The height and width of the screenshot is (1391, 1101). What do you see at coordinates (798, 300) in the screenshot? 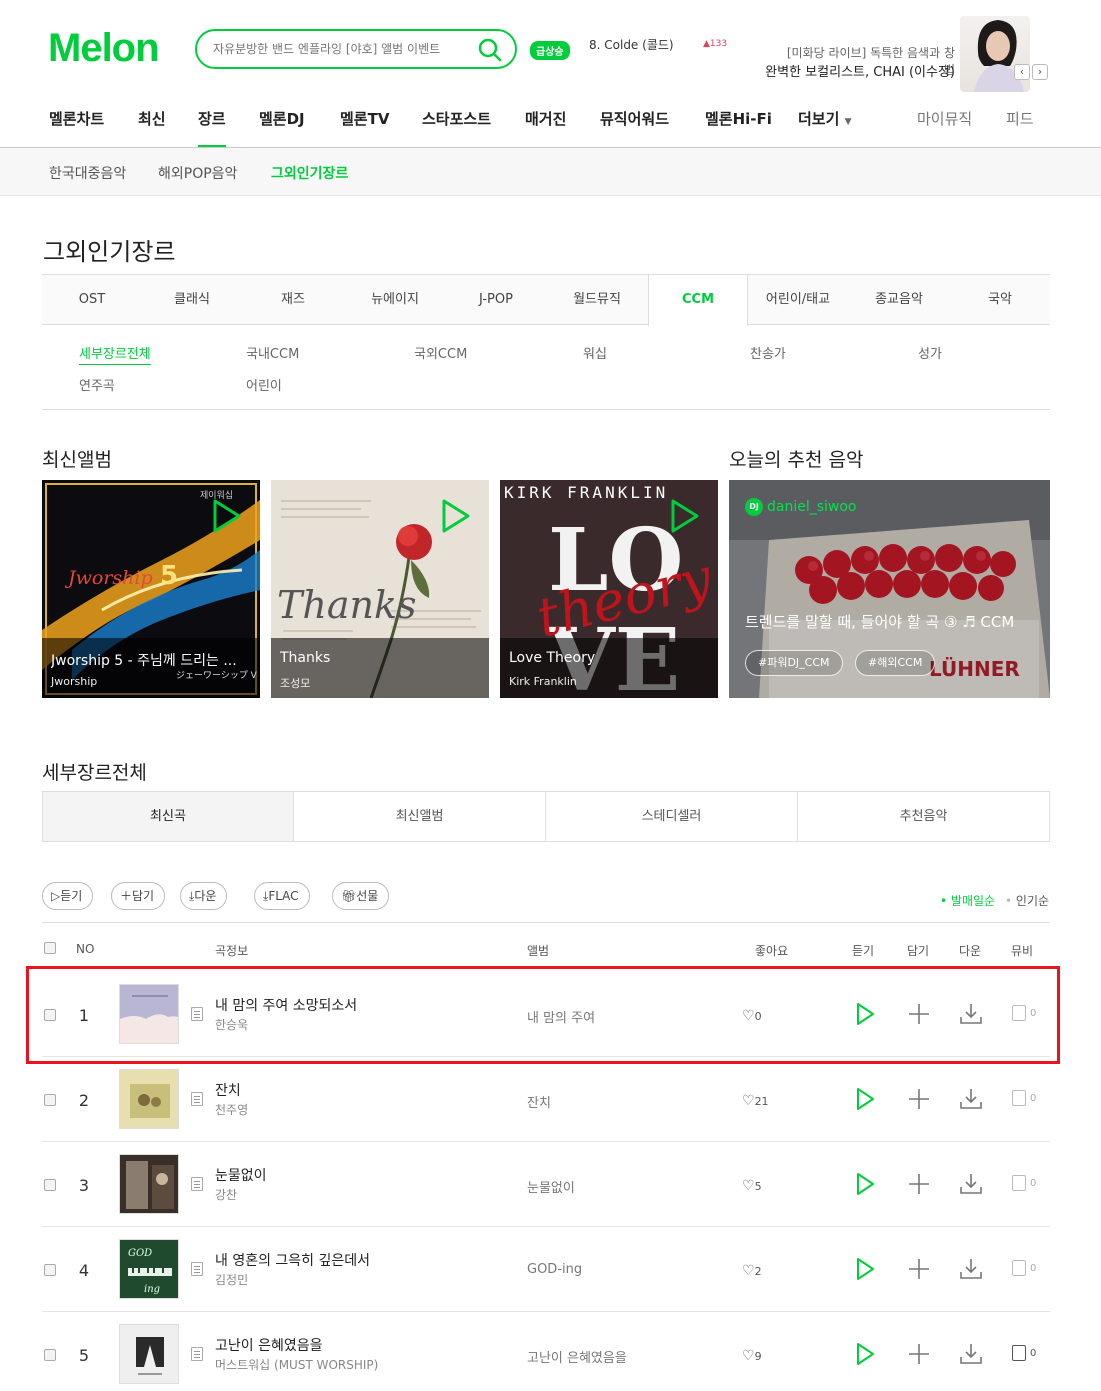
I see `tab-kids: 어린이/태교` at bounding box center [798, 300].